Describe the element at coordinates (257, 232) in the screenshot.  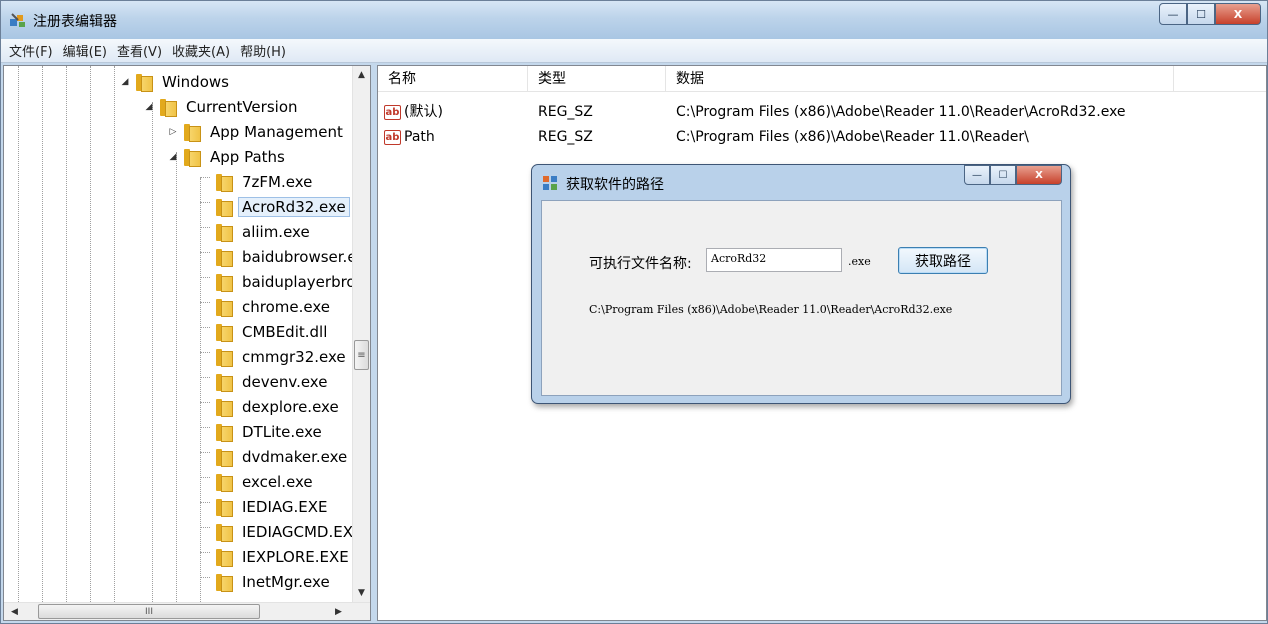
I see `tree-item: aliim.exe` at that location.